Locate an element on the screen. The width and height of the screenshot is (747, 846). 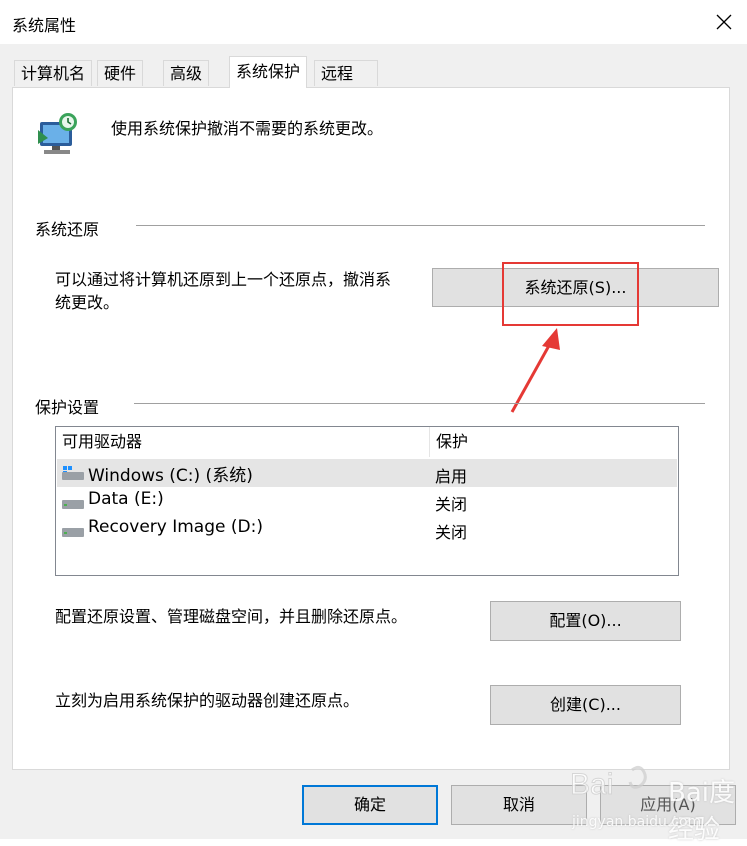
title-bar: 系统属性 is located at coordinates (373, 22).